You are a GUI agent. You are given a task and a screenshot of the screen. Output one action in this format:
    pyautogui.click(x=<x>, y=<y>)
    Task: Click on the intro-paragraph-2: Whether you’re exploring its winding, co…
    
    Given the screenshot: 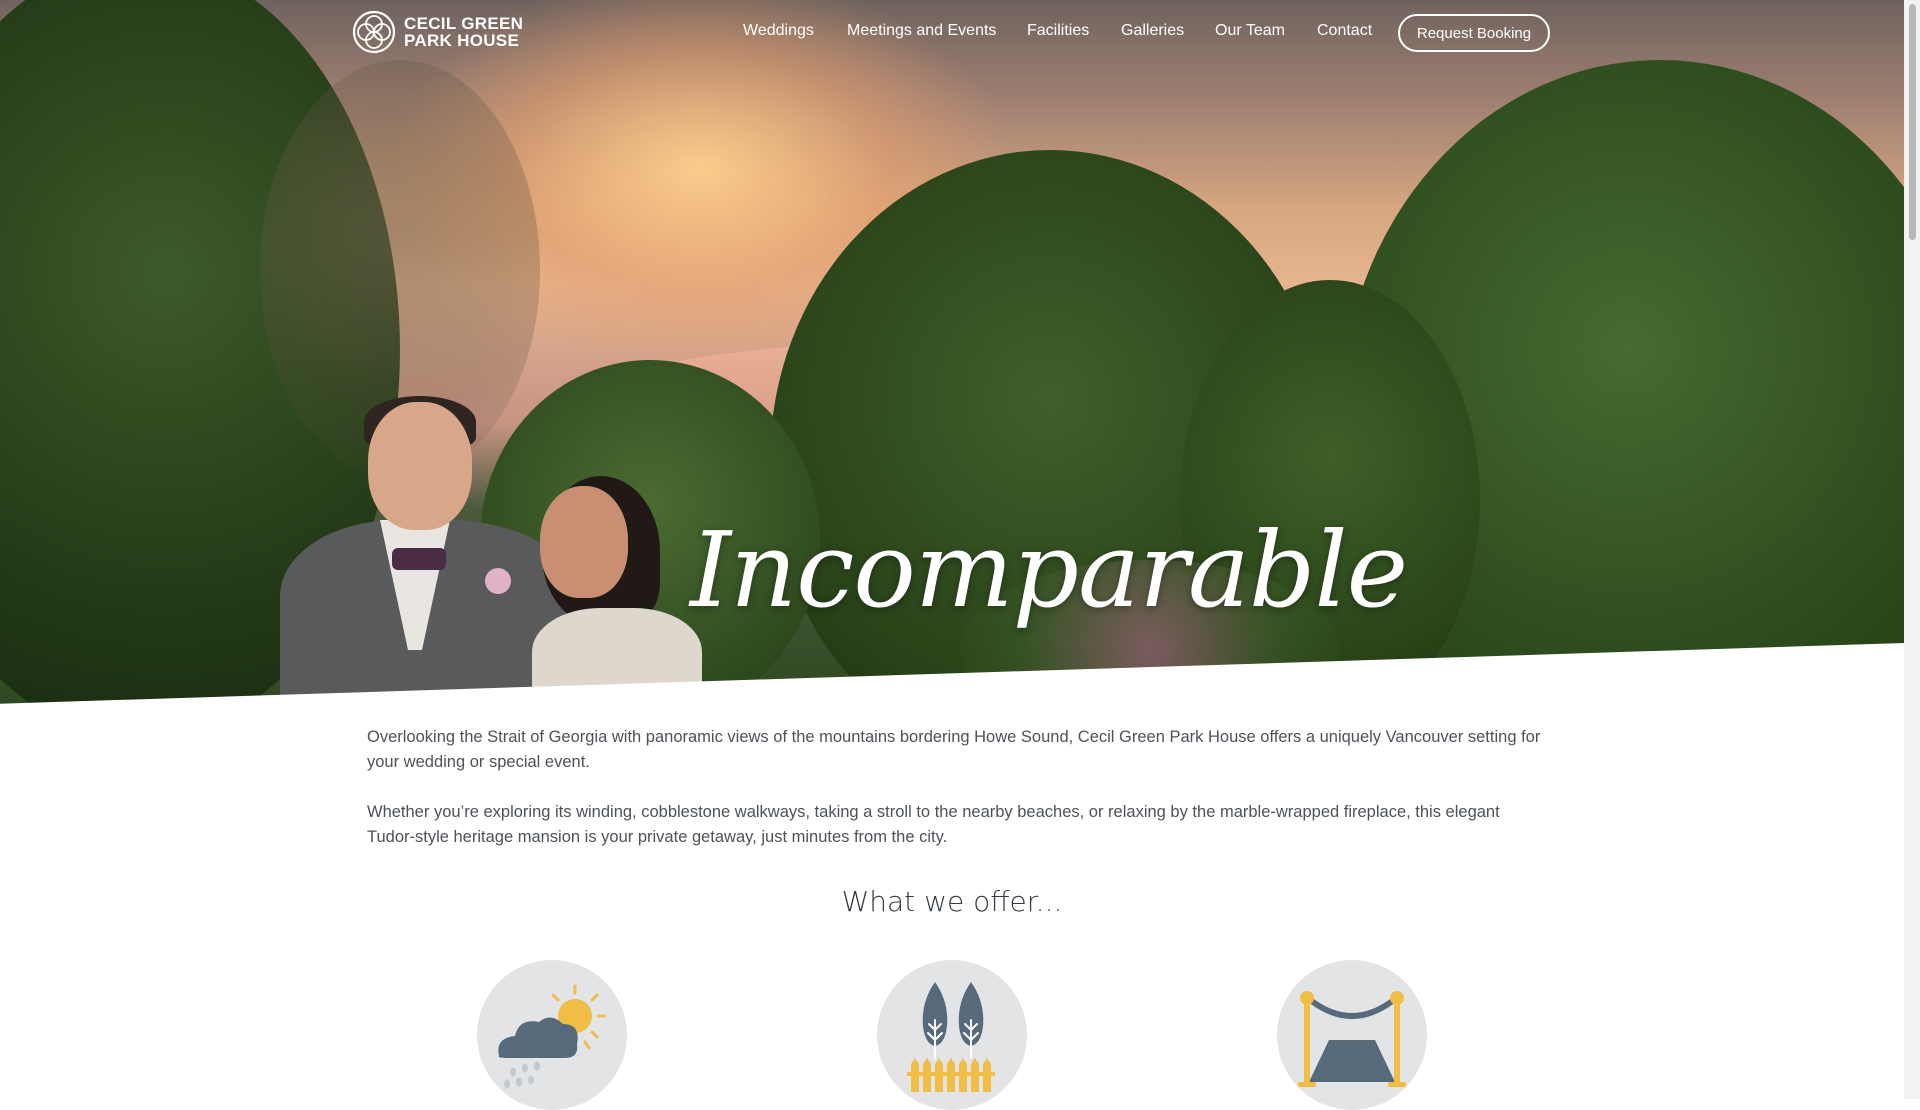 What is the action you would take?
    pyautogui.click(x=933, y=824)
    